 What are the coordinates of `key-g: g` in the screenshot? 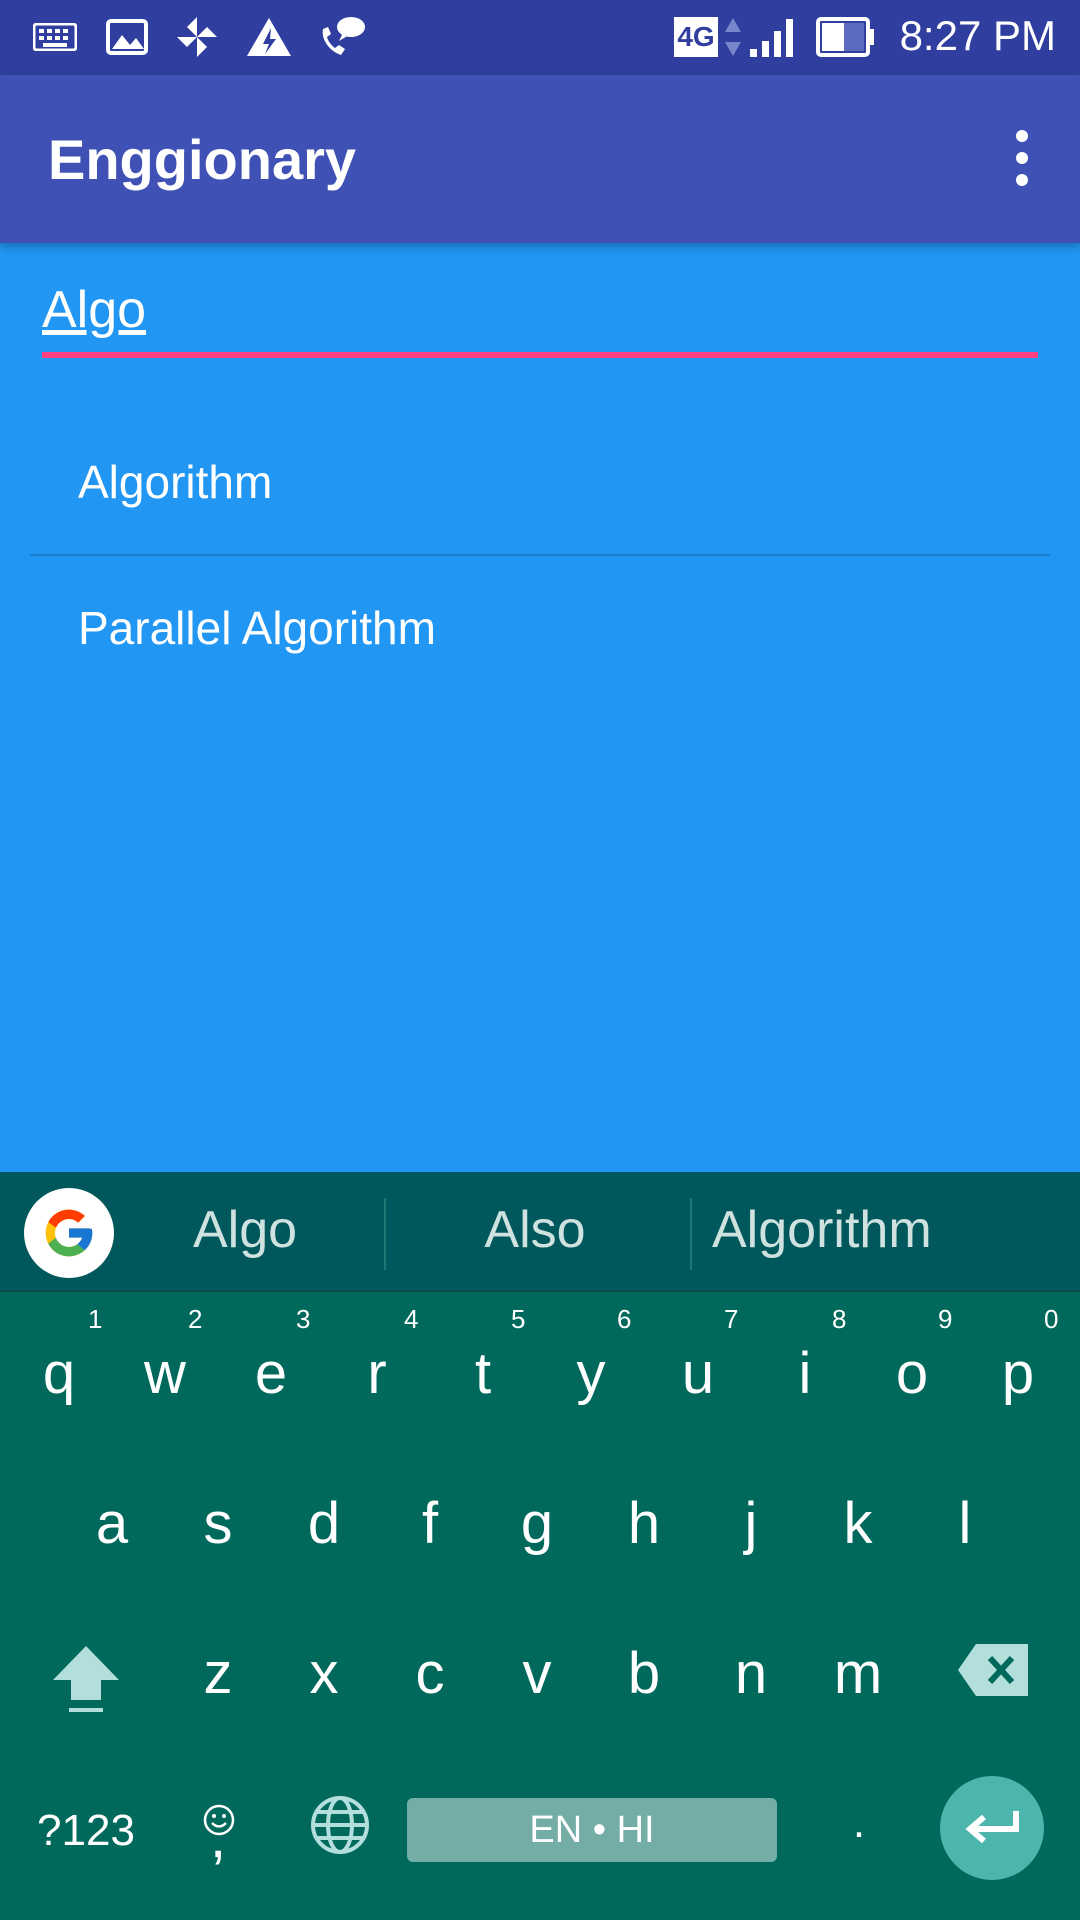 It's located at (537, 1523).